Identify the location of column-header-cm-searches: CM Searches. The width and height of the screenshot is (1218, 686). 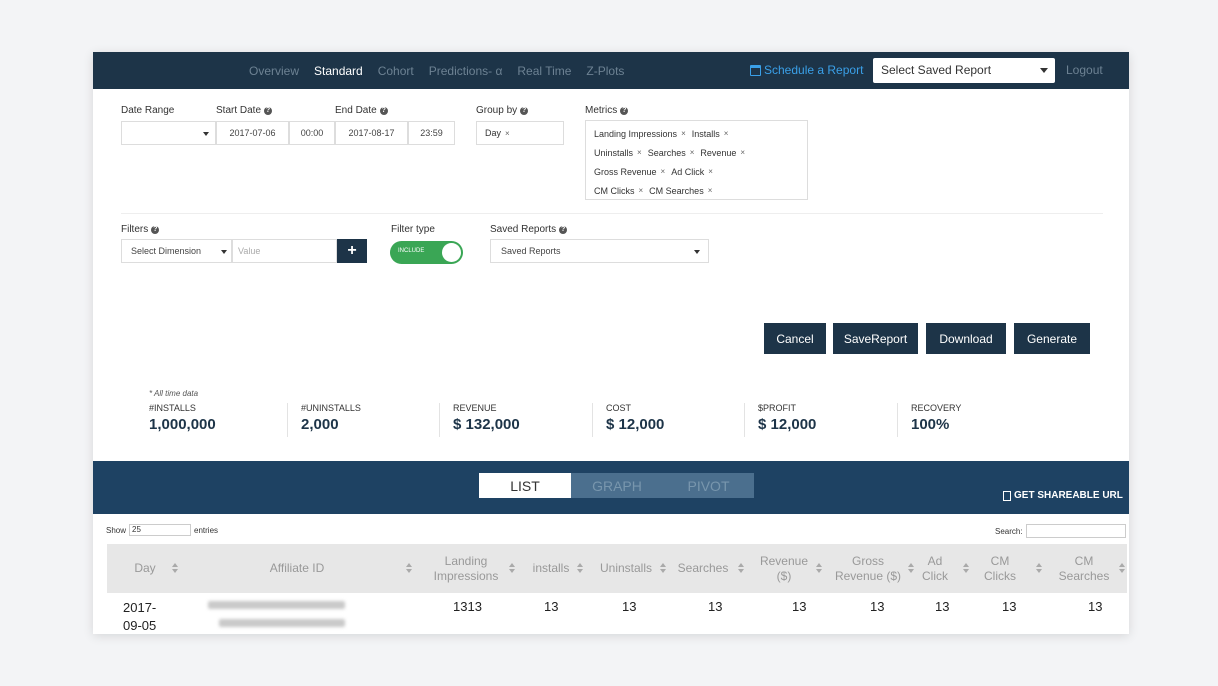
(1084, 568).